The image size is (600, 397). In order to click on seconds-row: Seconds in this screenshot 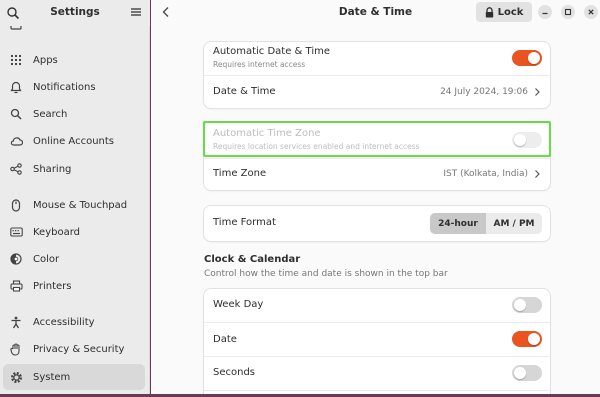, I will do `click(377, 373)`.